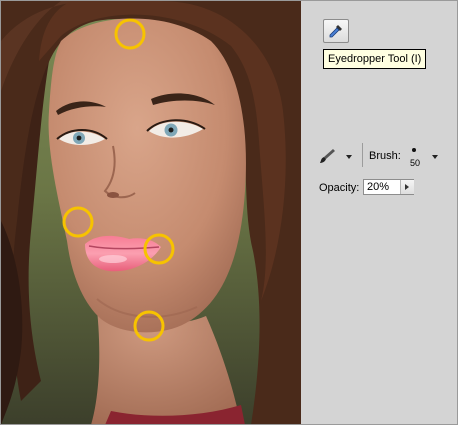  Describe the element at coordinates (414, 150) in the screenshot. I see `brush-preset-dot-icon` at that location.